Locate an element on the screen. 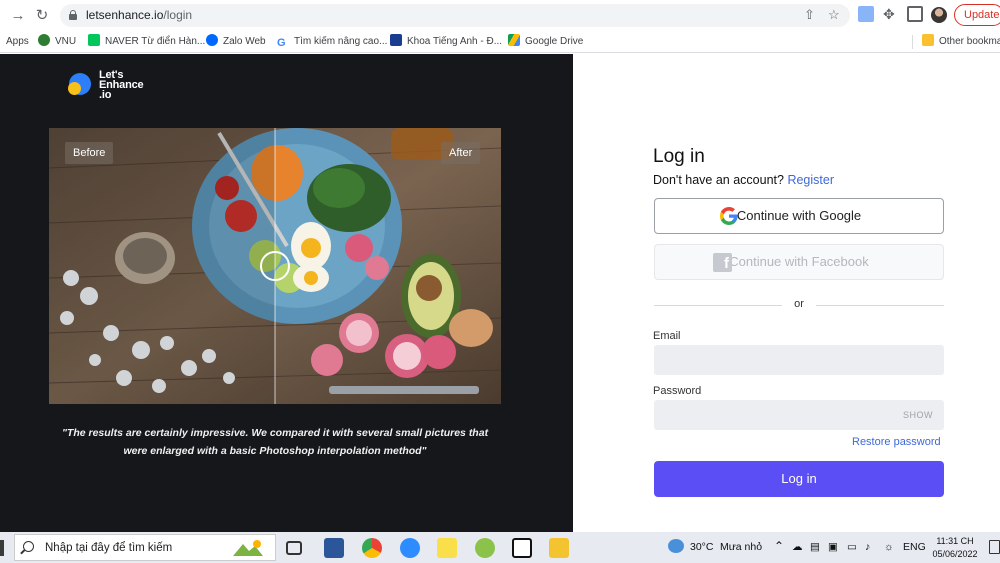 Image resolution: width=1000 pixels, height=563 pixels. notion-icon is located at coordinates (522, 548).